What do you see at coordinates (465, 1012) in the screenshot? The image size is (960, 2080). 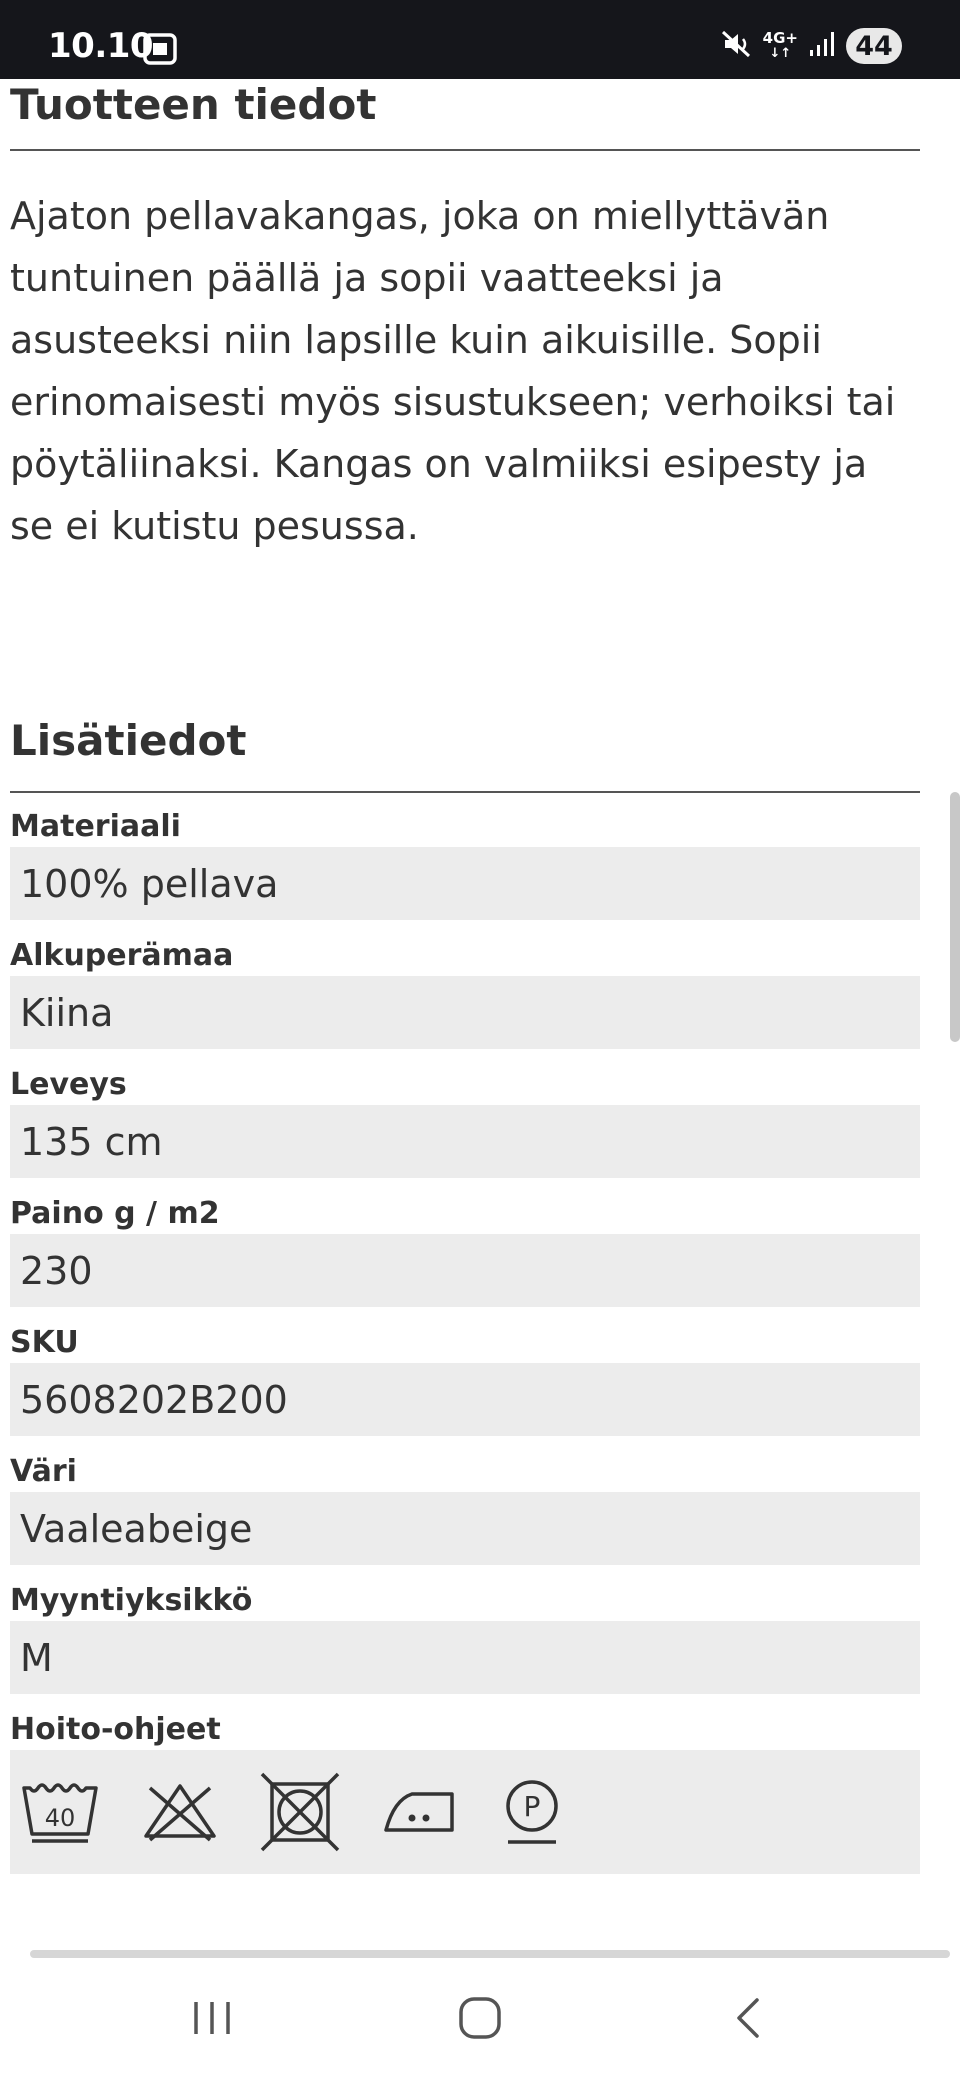 I see `attribute-value: Kiina` at bounding box center [465, 1012].